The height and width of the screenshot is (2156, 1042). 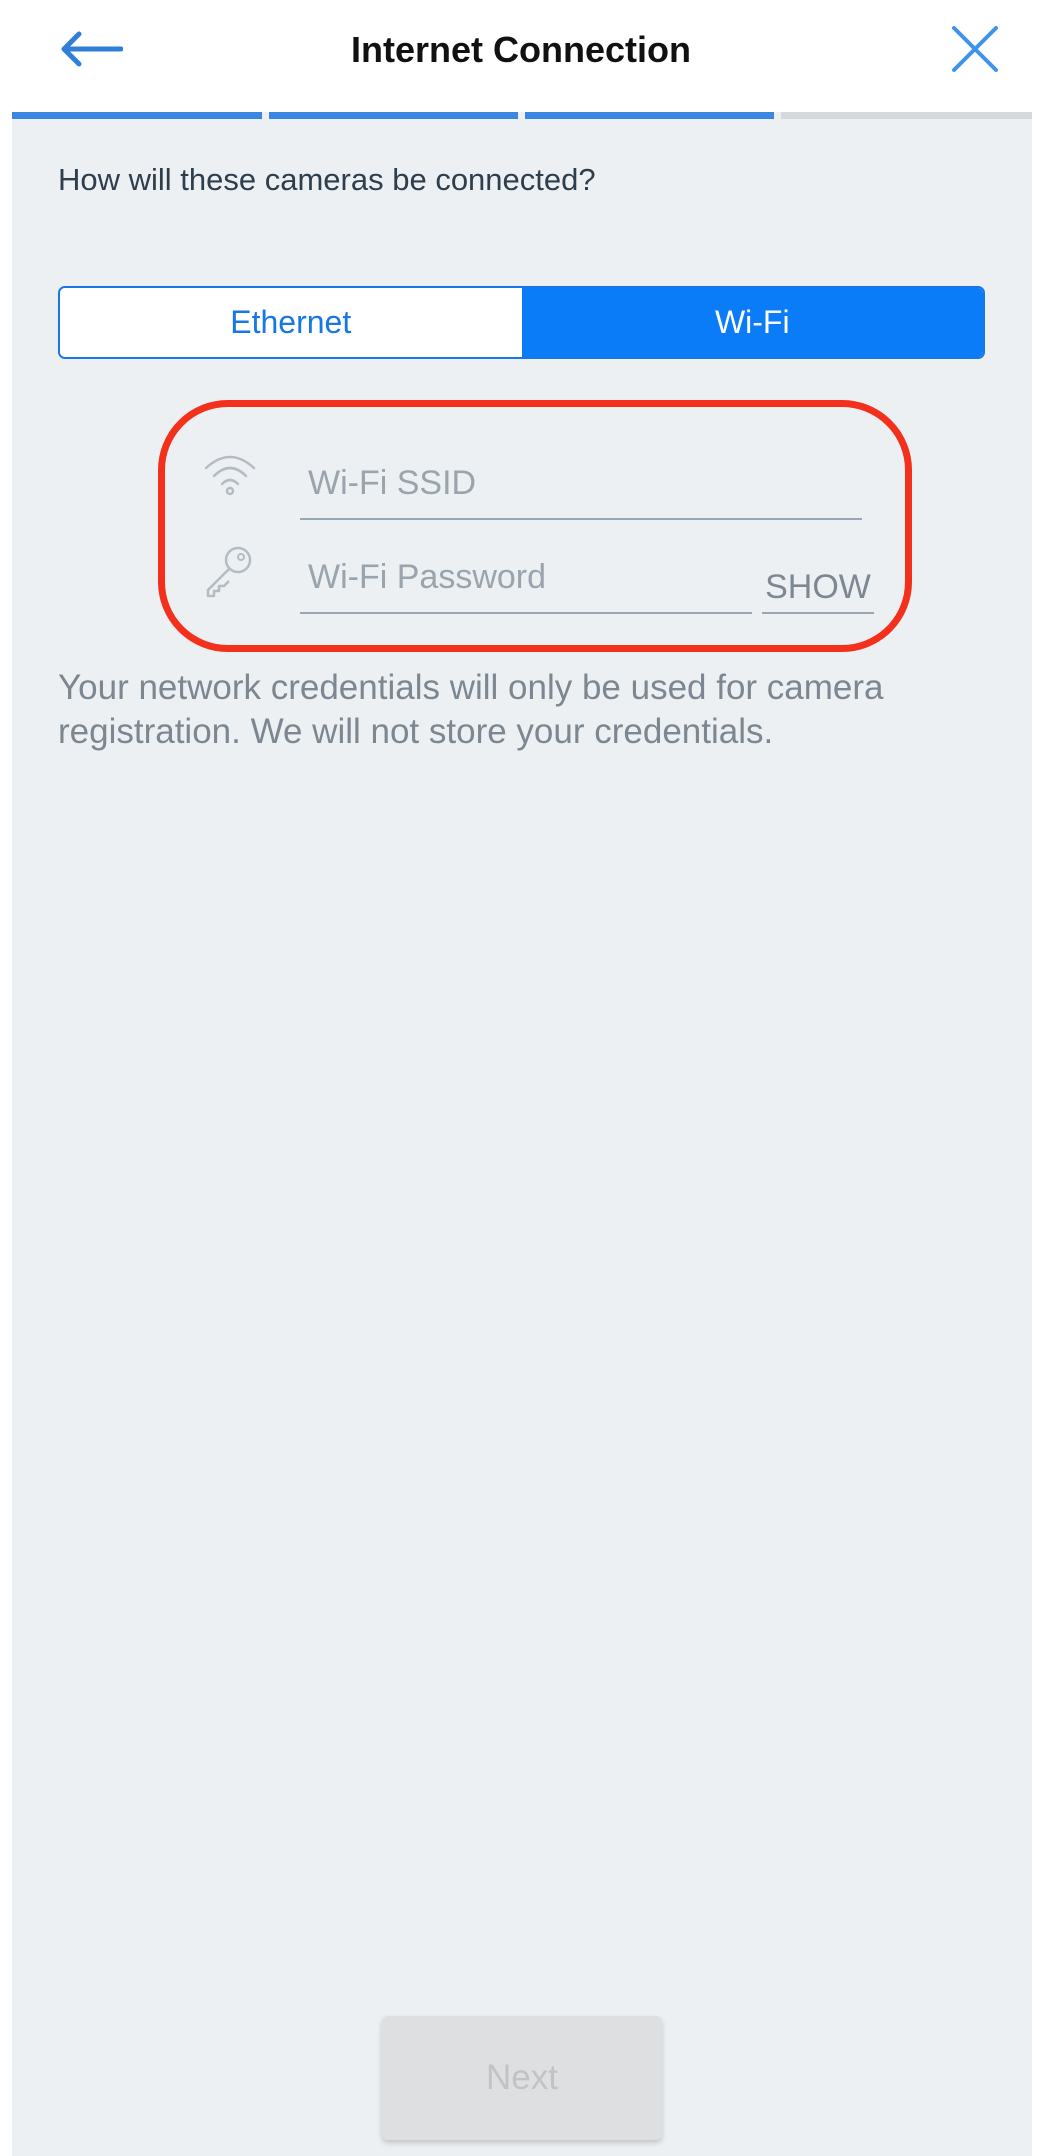 I want to click on next-button: Next, so click(x=522, y=2078).